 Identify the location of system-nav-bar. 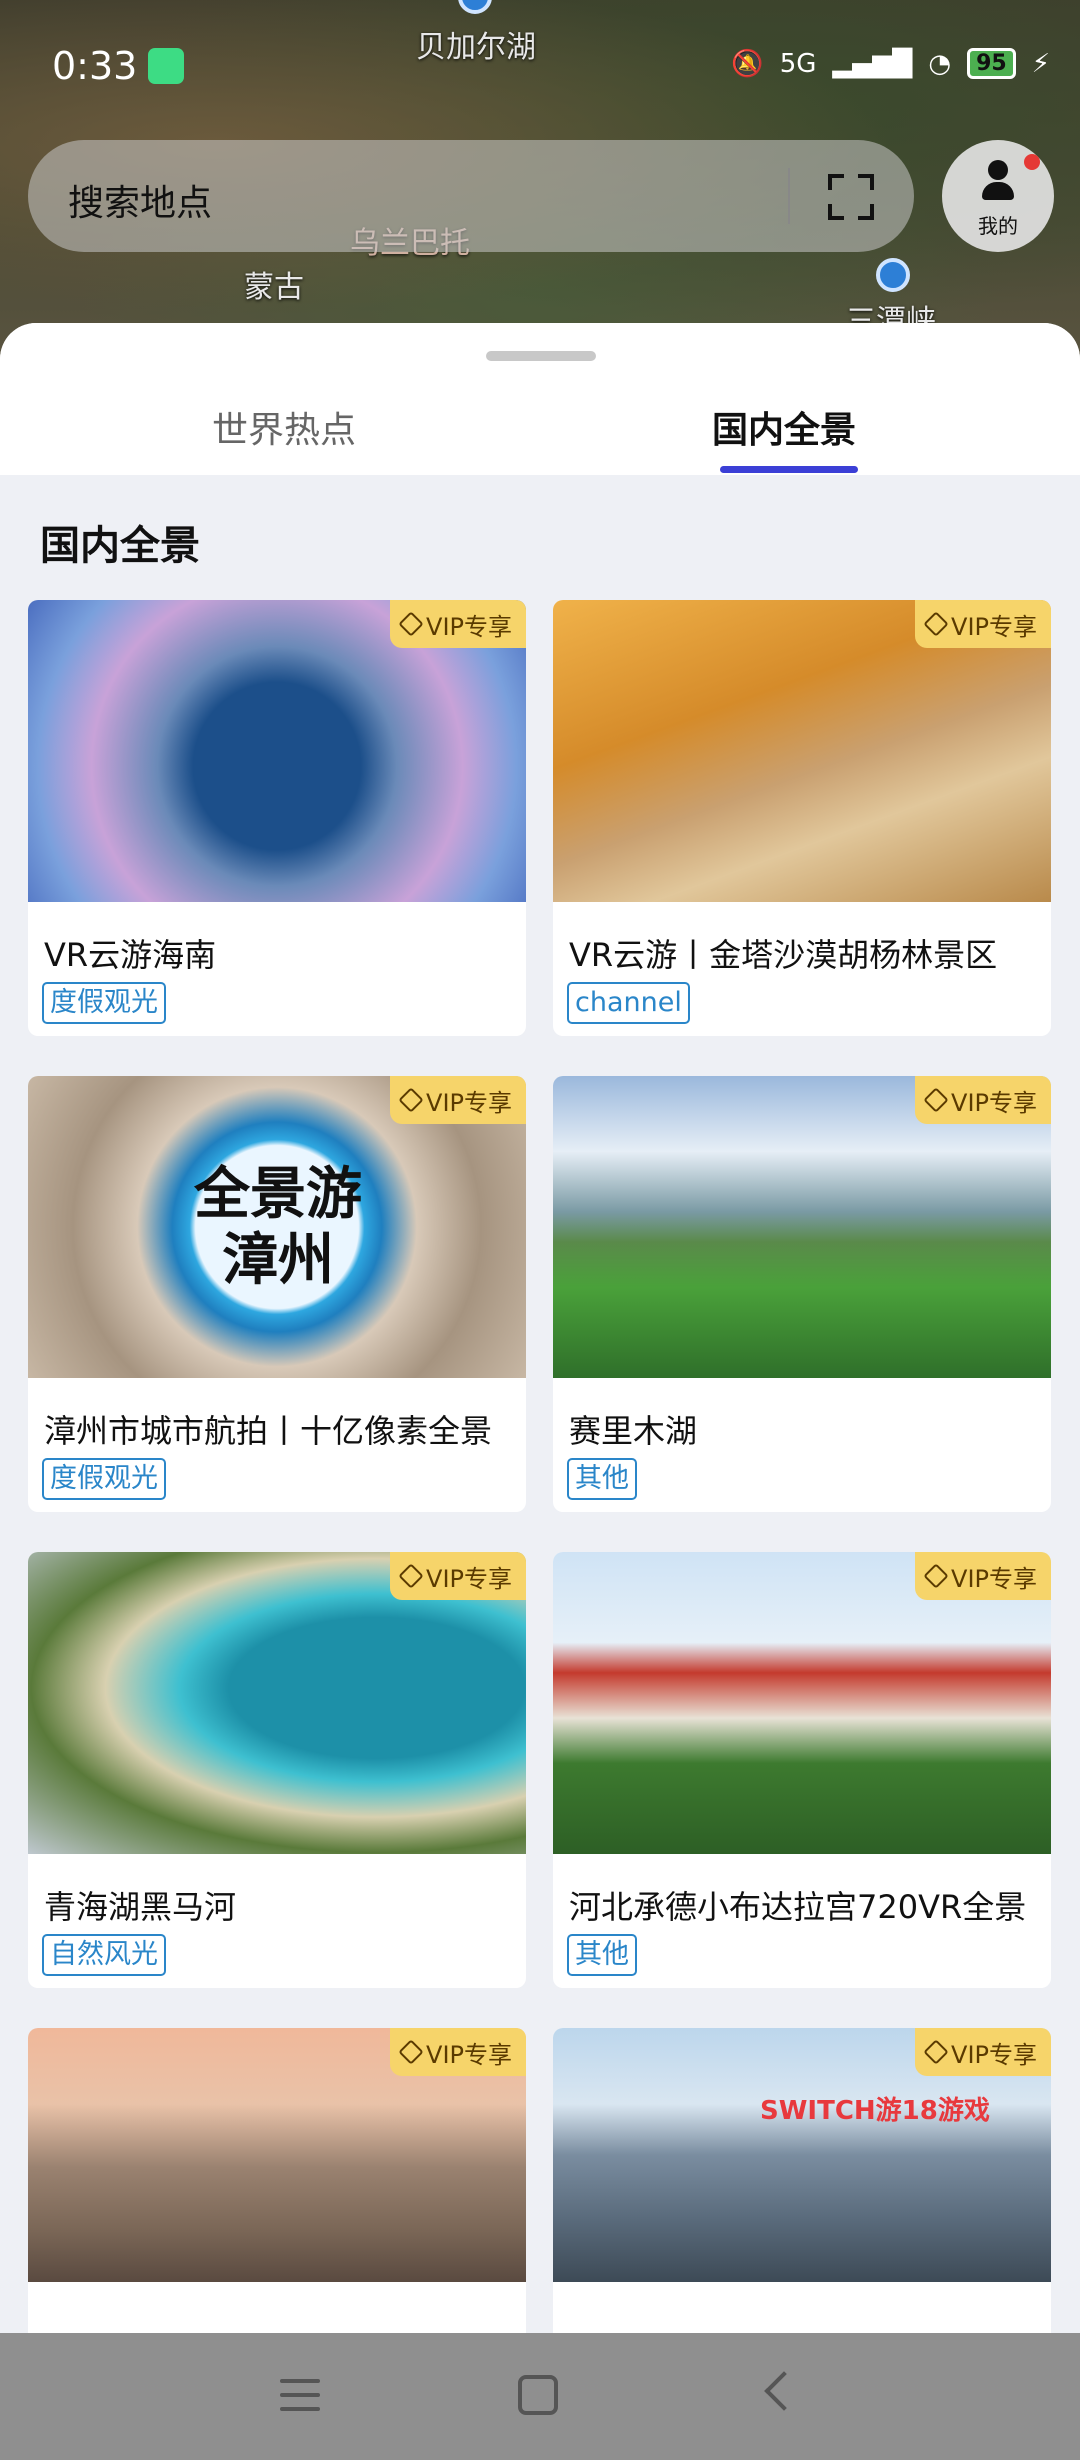
(540, 2396).